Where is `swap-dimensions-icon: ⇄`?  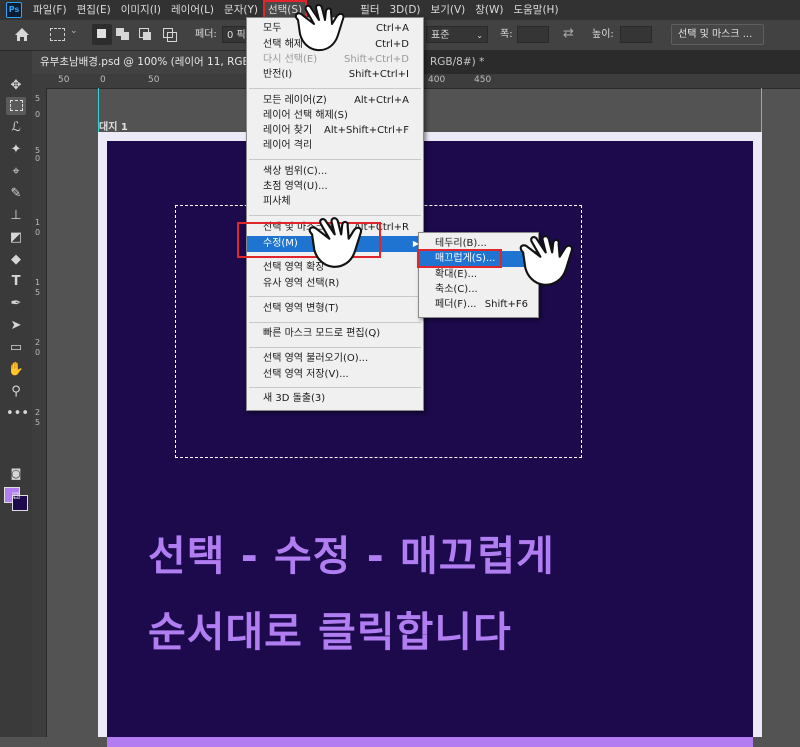 swap-dimensions-icon: ⇄ is located at coordinates (568, 33).